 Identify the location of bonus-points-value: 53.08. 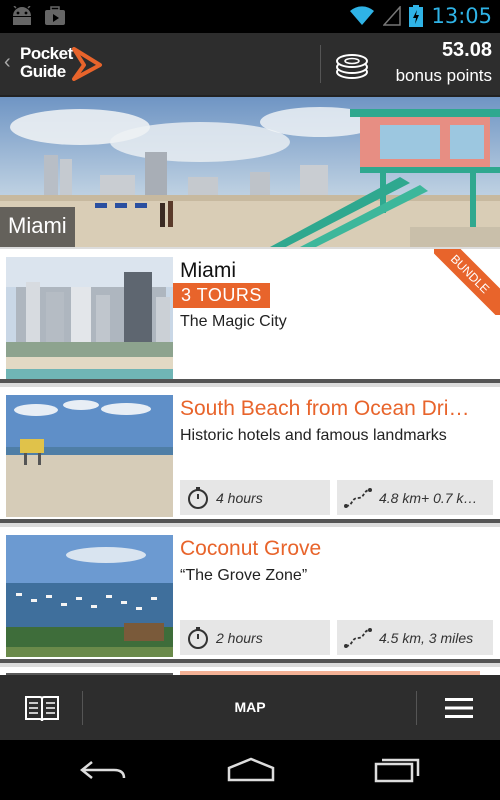
(466, 50).